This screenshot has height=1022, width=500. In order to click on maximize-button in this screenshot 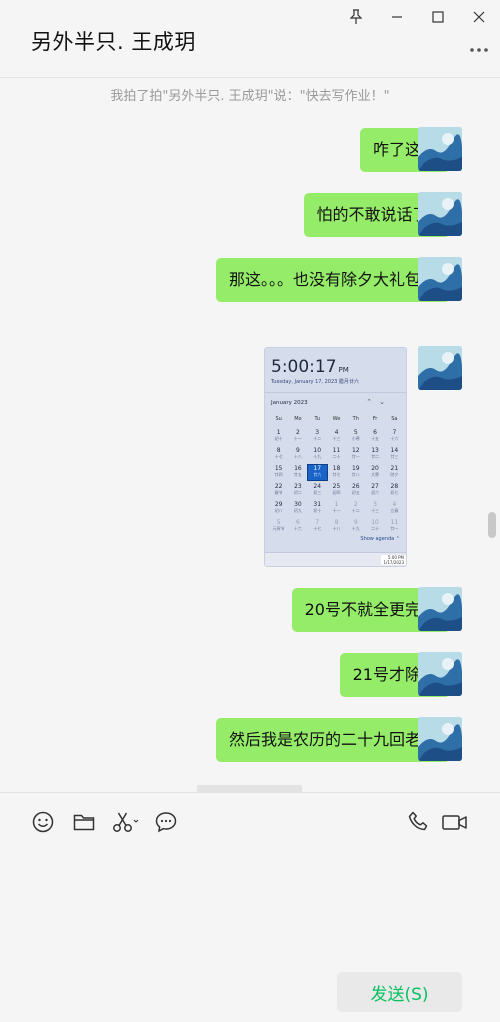, I will do `click(438, 17)`.